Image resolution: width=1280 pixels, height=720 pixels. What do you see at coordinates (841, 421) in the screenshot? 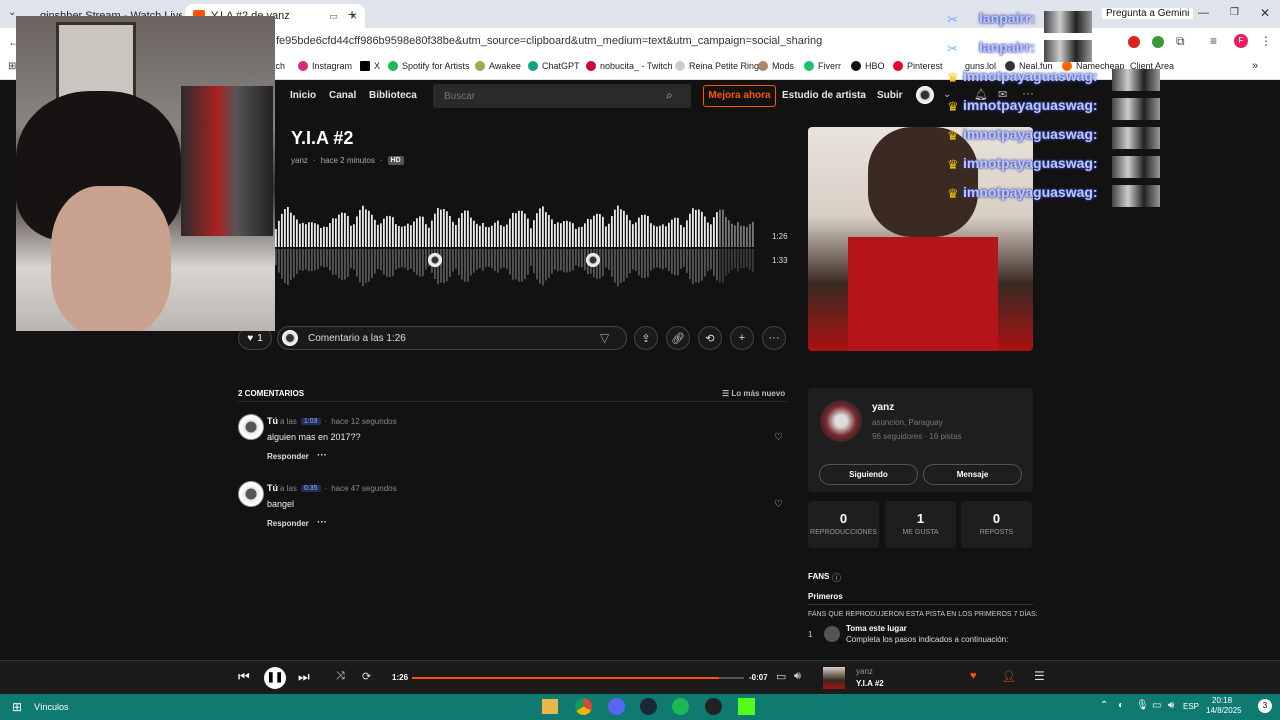
I see `artist-avatar` at bounding box center [841, 421].